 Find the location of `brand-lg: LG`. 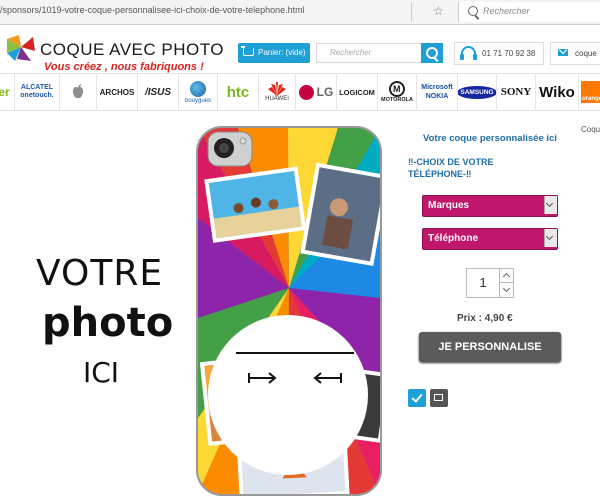

brand-lg: LG is located at coordinates (316, 92).